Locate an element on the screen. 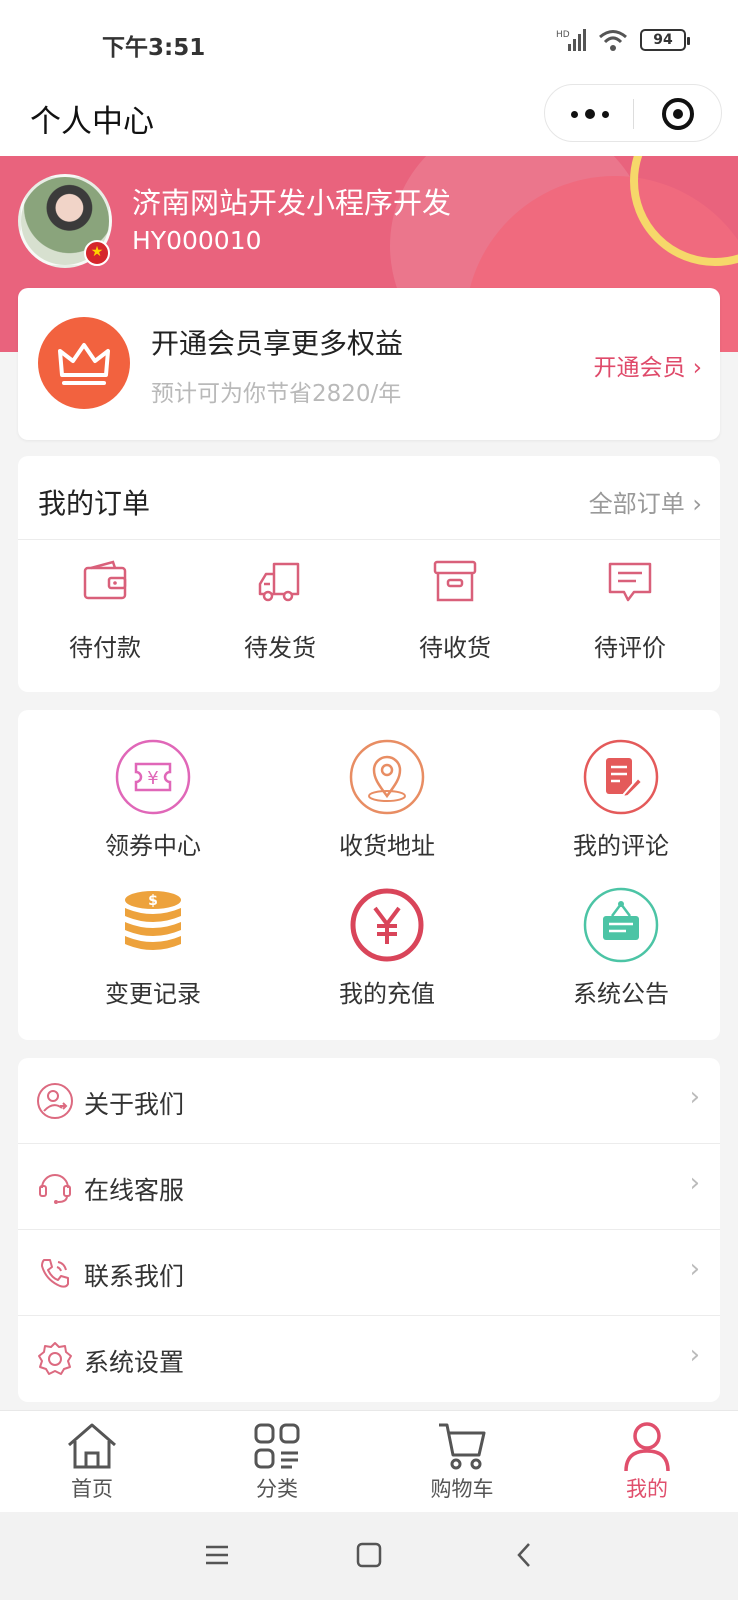 The height and width of the screenshot is (1600, 738). menu-item-label: 系统设置 is located at coordinates (134, 1362).